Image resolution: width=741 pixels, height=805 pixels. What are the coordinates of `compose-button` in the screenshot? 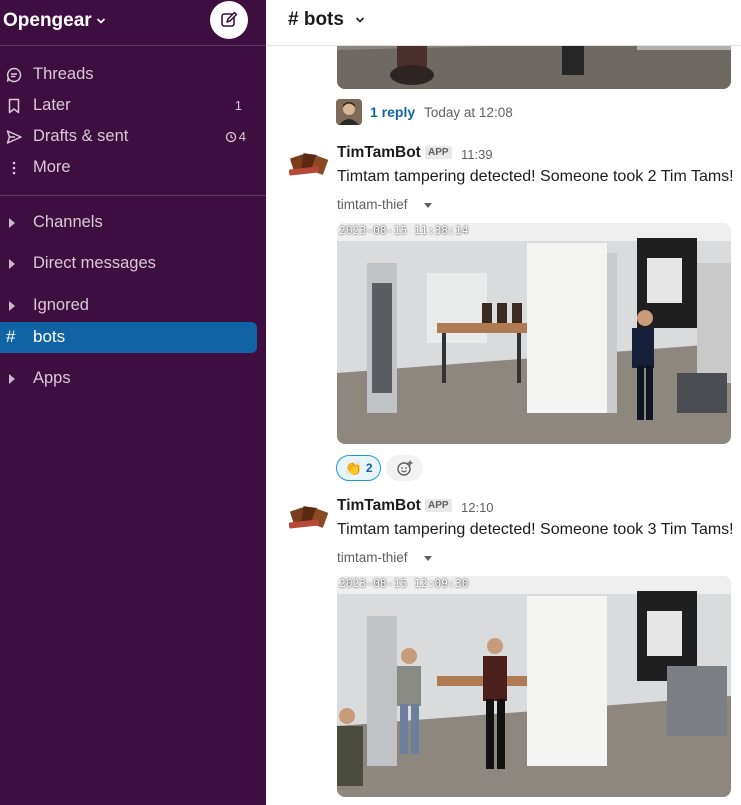 It's located at (229, 20).